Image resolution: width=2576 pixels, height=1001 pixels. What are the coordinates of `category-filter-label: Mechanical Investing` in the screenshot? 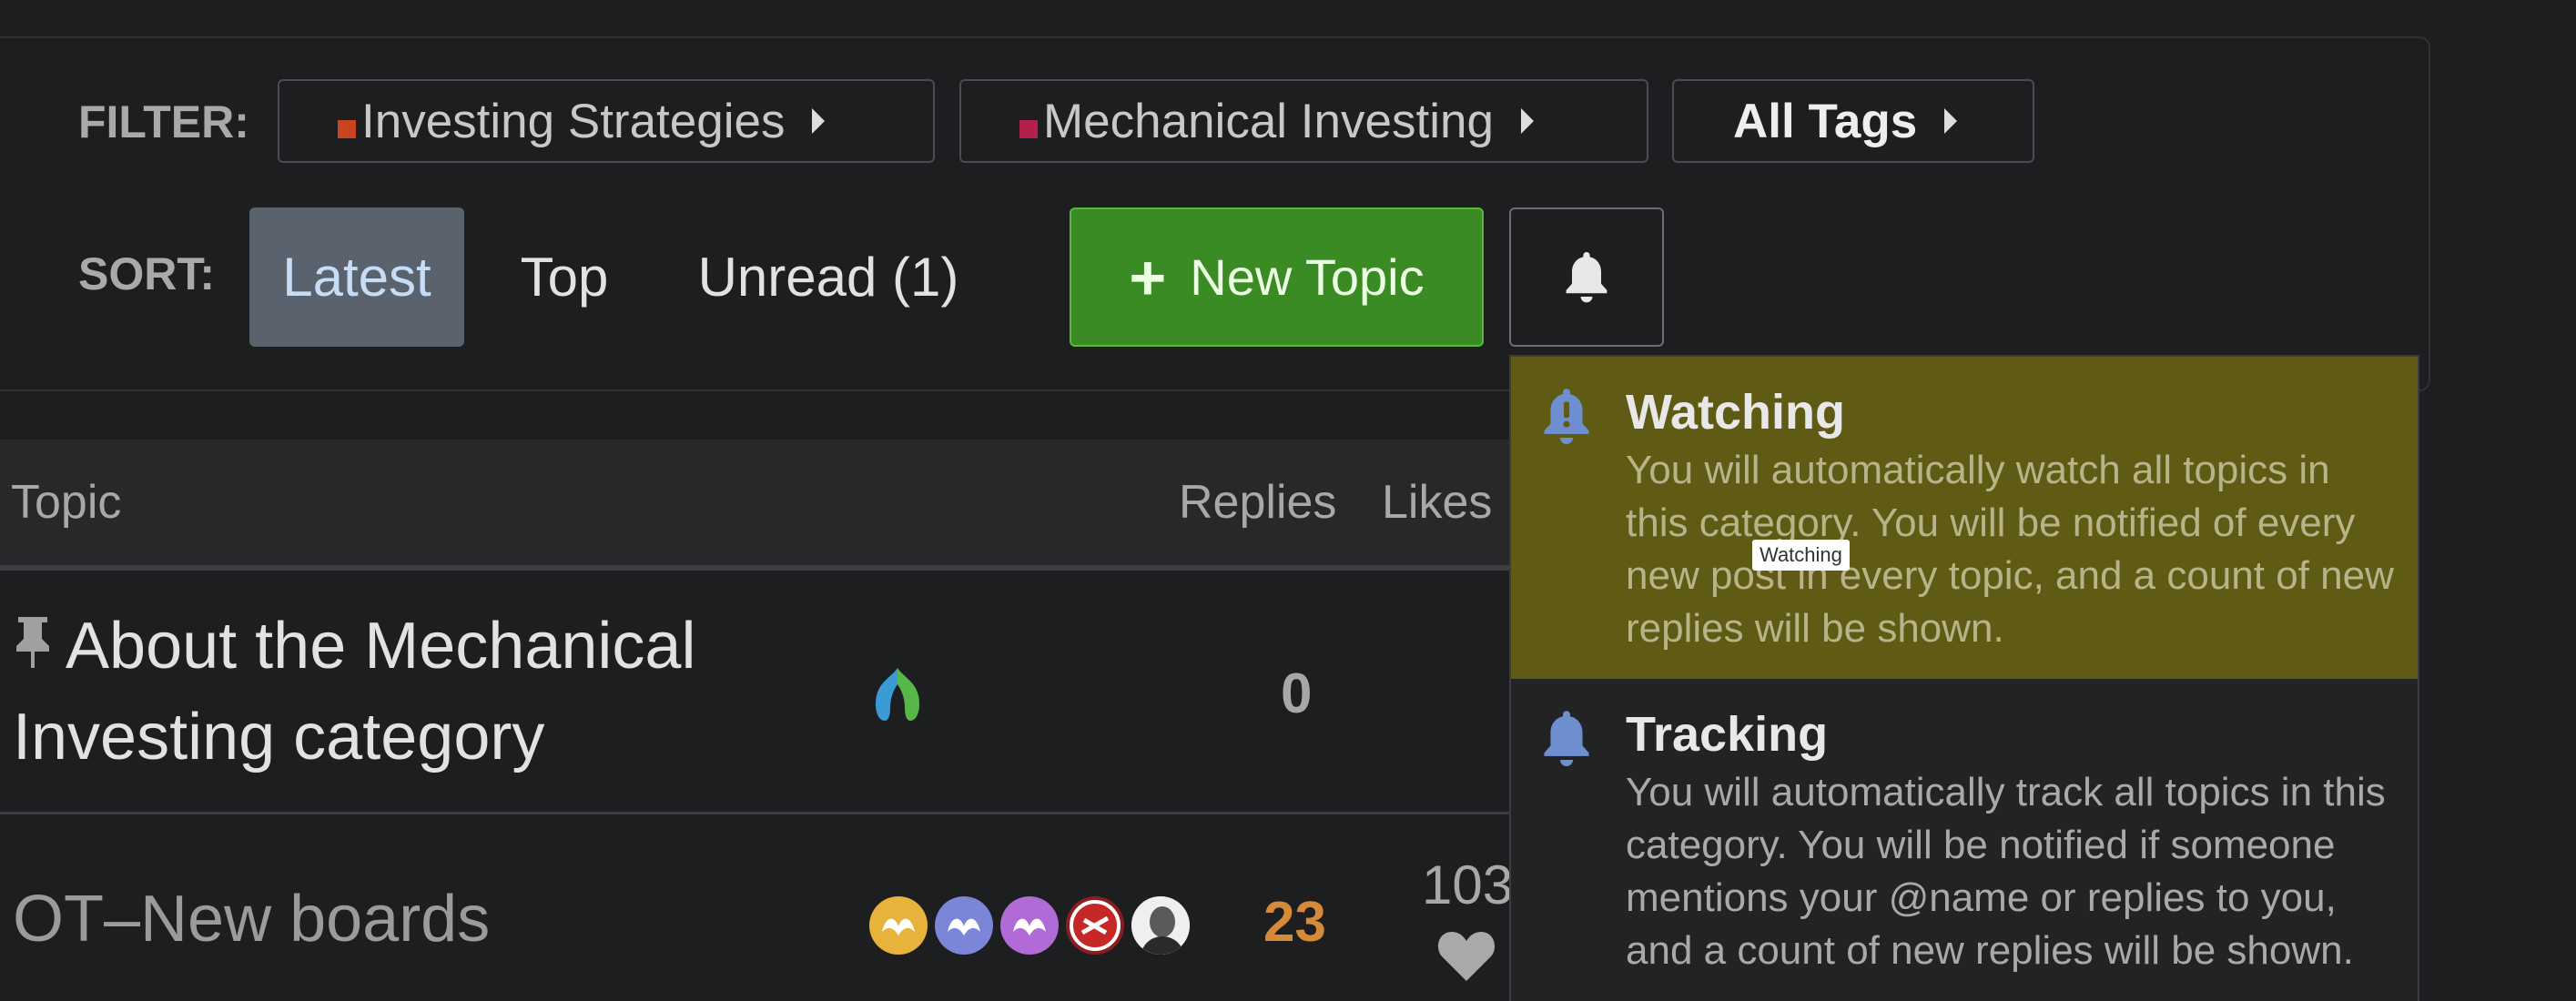 It's located at (1268, 121).